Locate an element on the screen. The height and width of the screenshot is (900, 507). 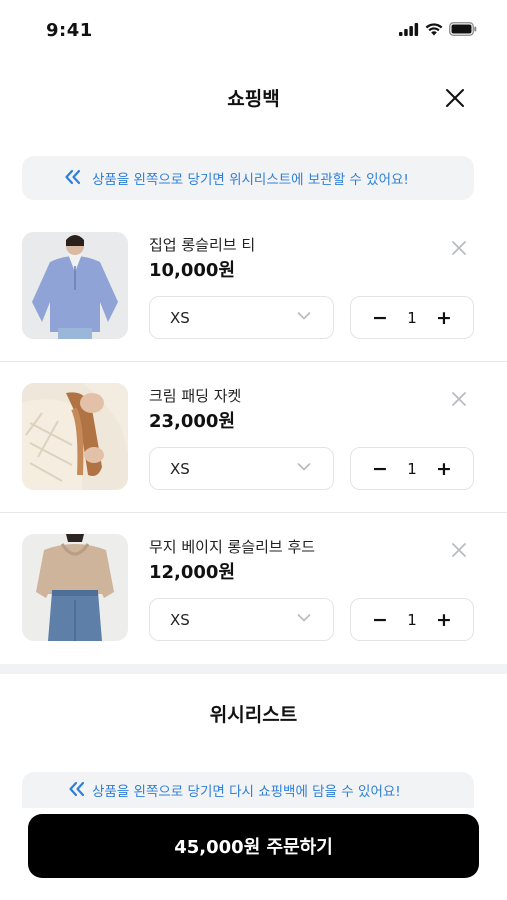
product-name: 크림 패딩 자켓 is located at coordinates (195, 396).